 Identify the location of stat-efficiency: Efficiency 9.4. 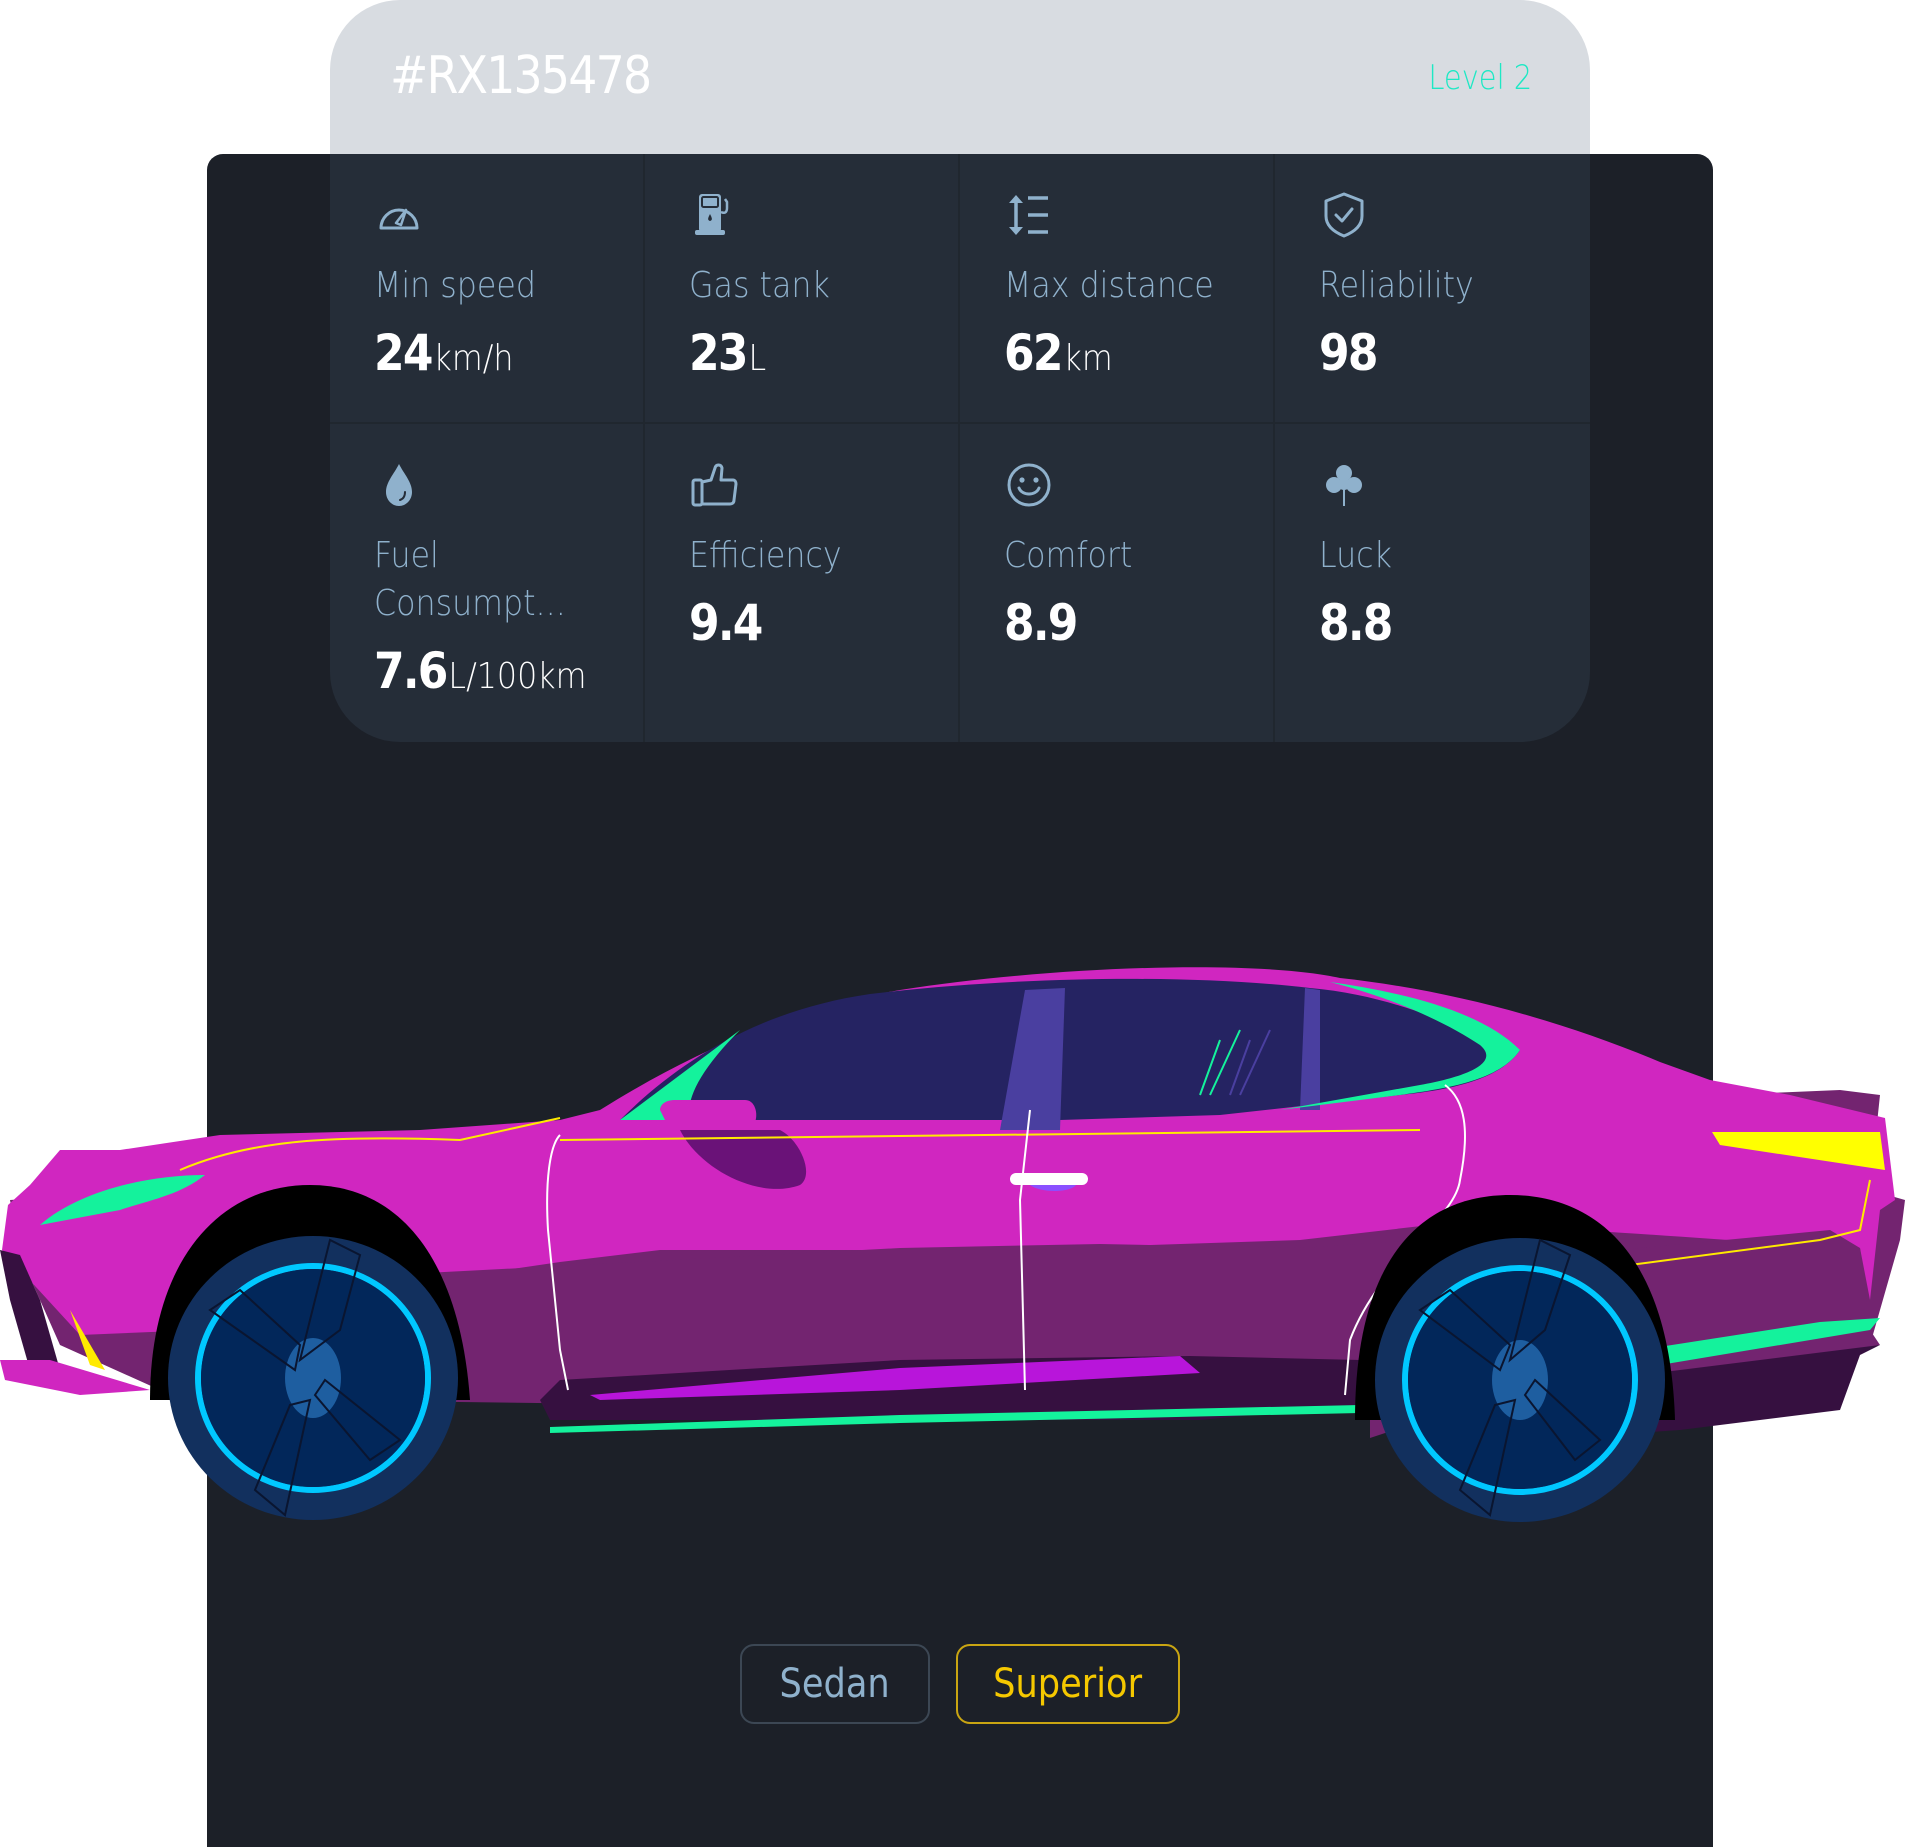
(802, 583).